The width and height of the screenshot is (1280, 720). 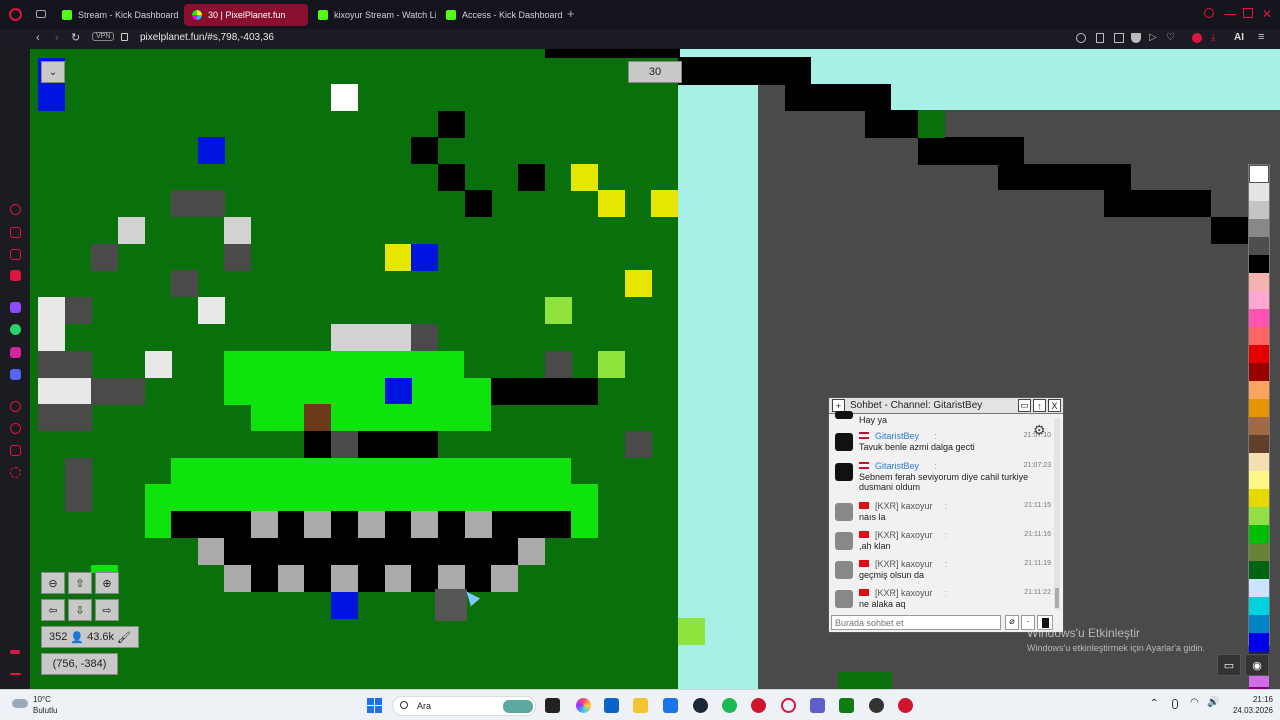 What do you see at coordinates (1255, 699) in the screenshot?
I see `clock-time: 21:16` at bounding box center [1255, 699].